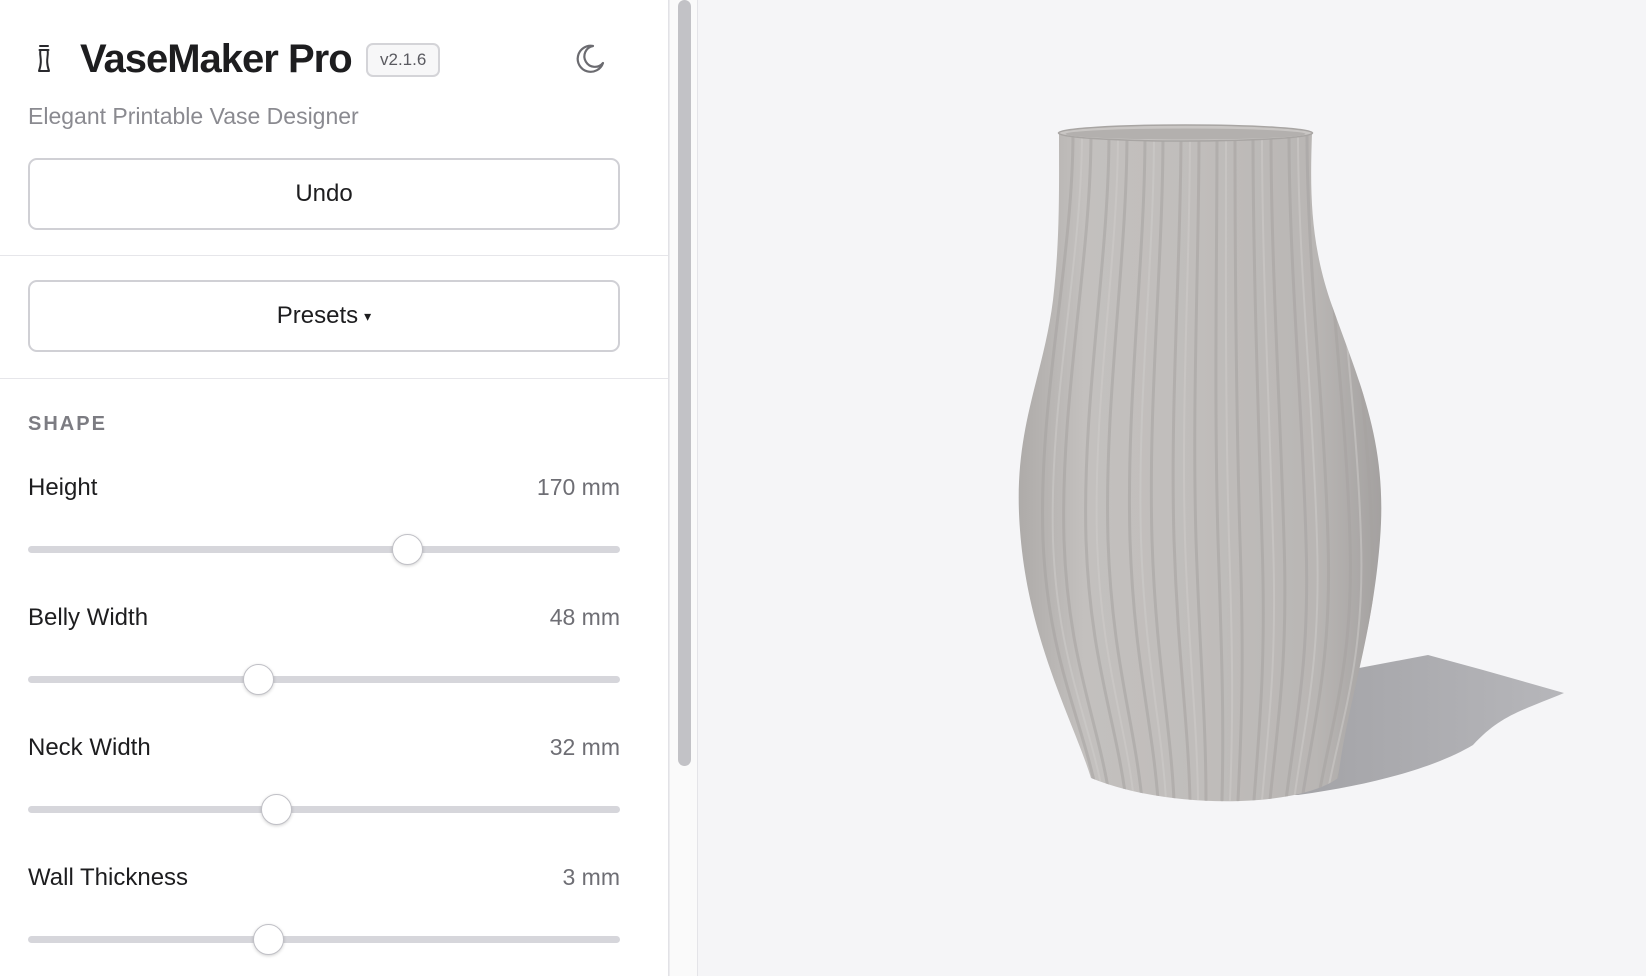  I want to click on sidebar-scrollbar, so click(683, 488).